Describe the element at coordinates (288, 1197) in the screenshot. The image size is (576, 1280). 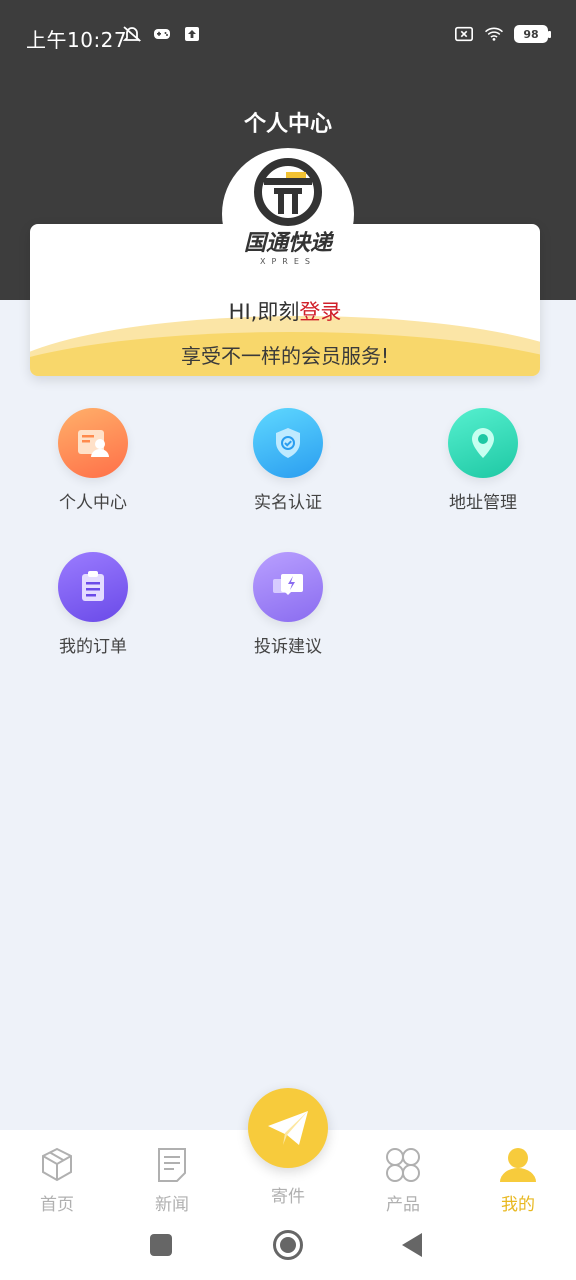
I see `tab-label: 寄件` at that location.